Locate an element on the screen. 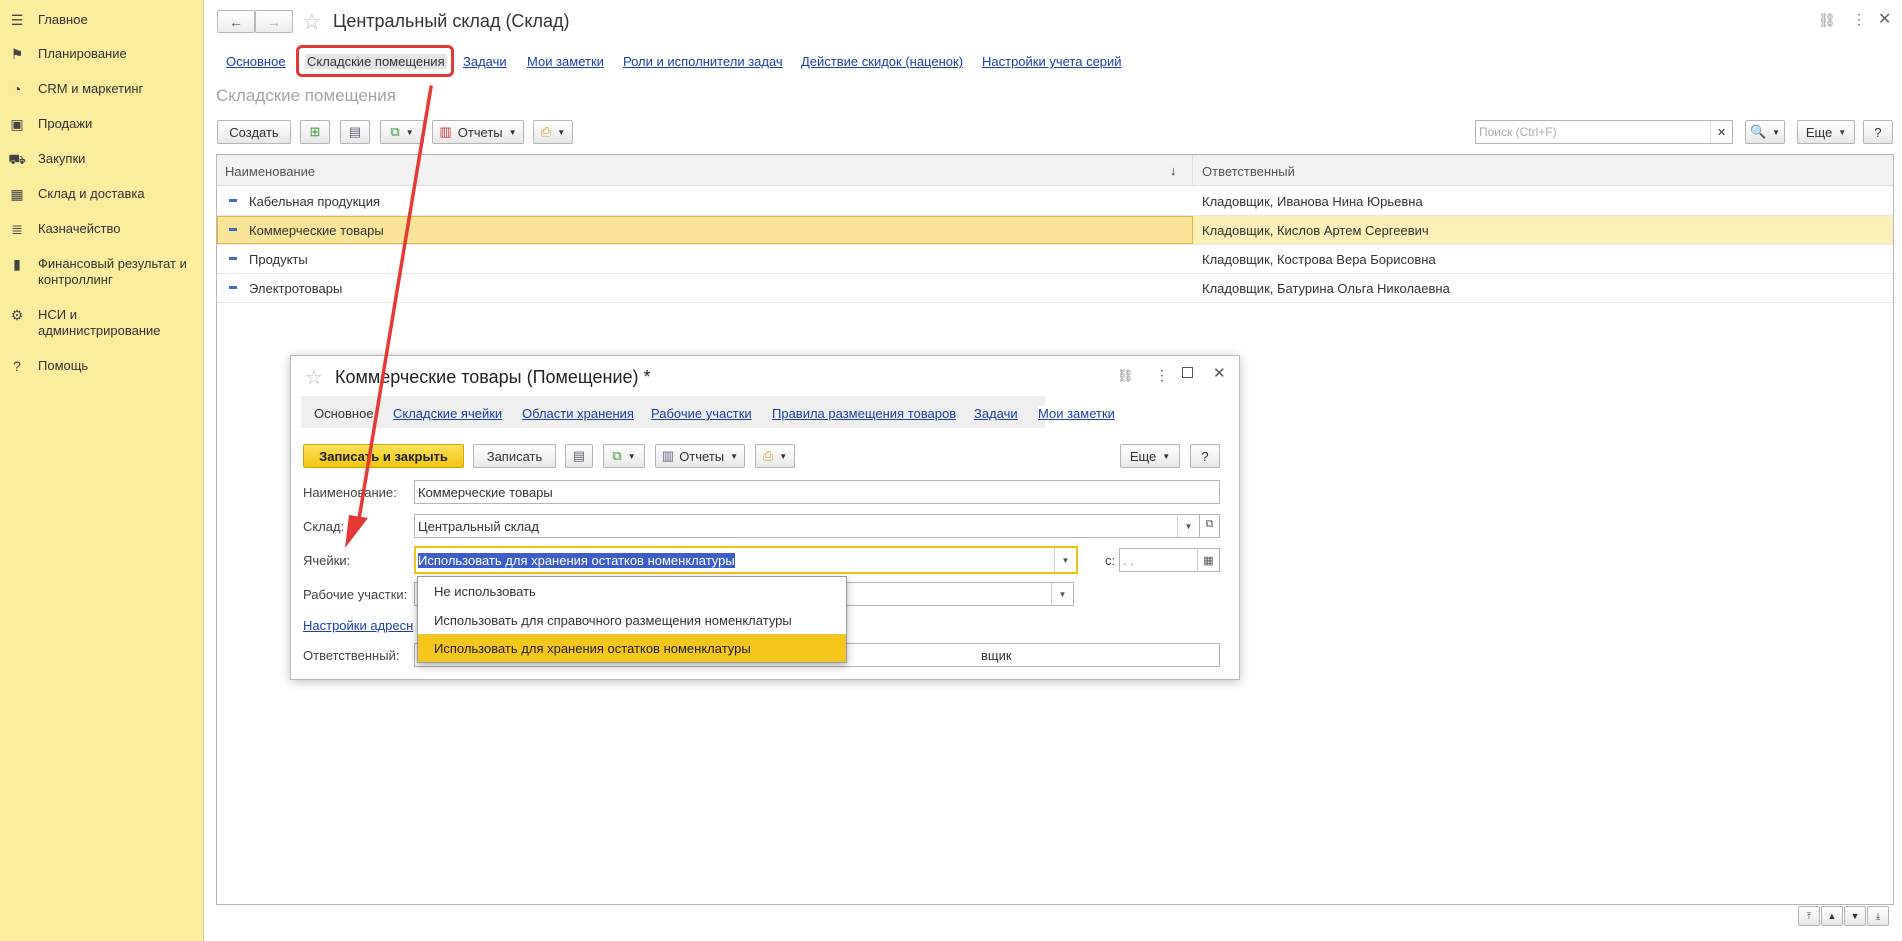 This screenshot has height=941, width=1902. table-header: Наименование ↓ Ответственный is located at coordinates (1055, 170).